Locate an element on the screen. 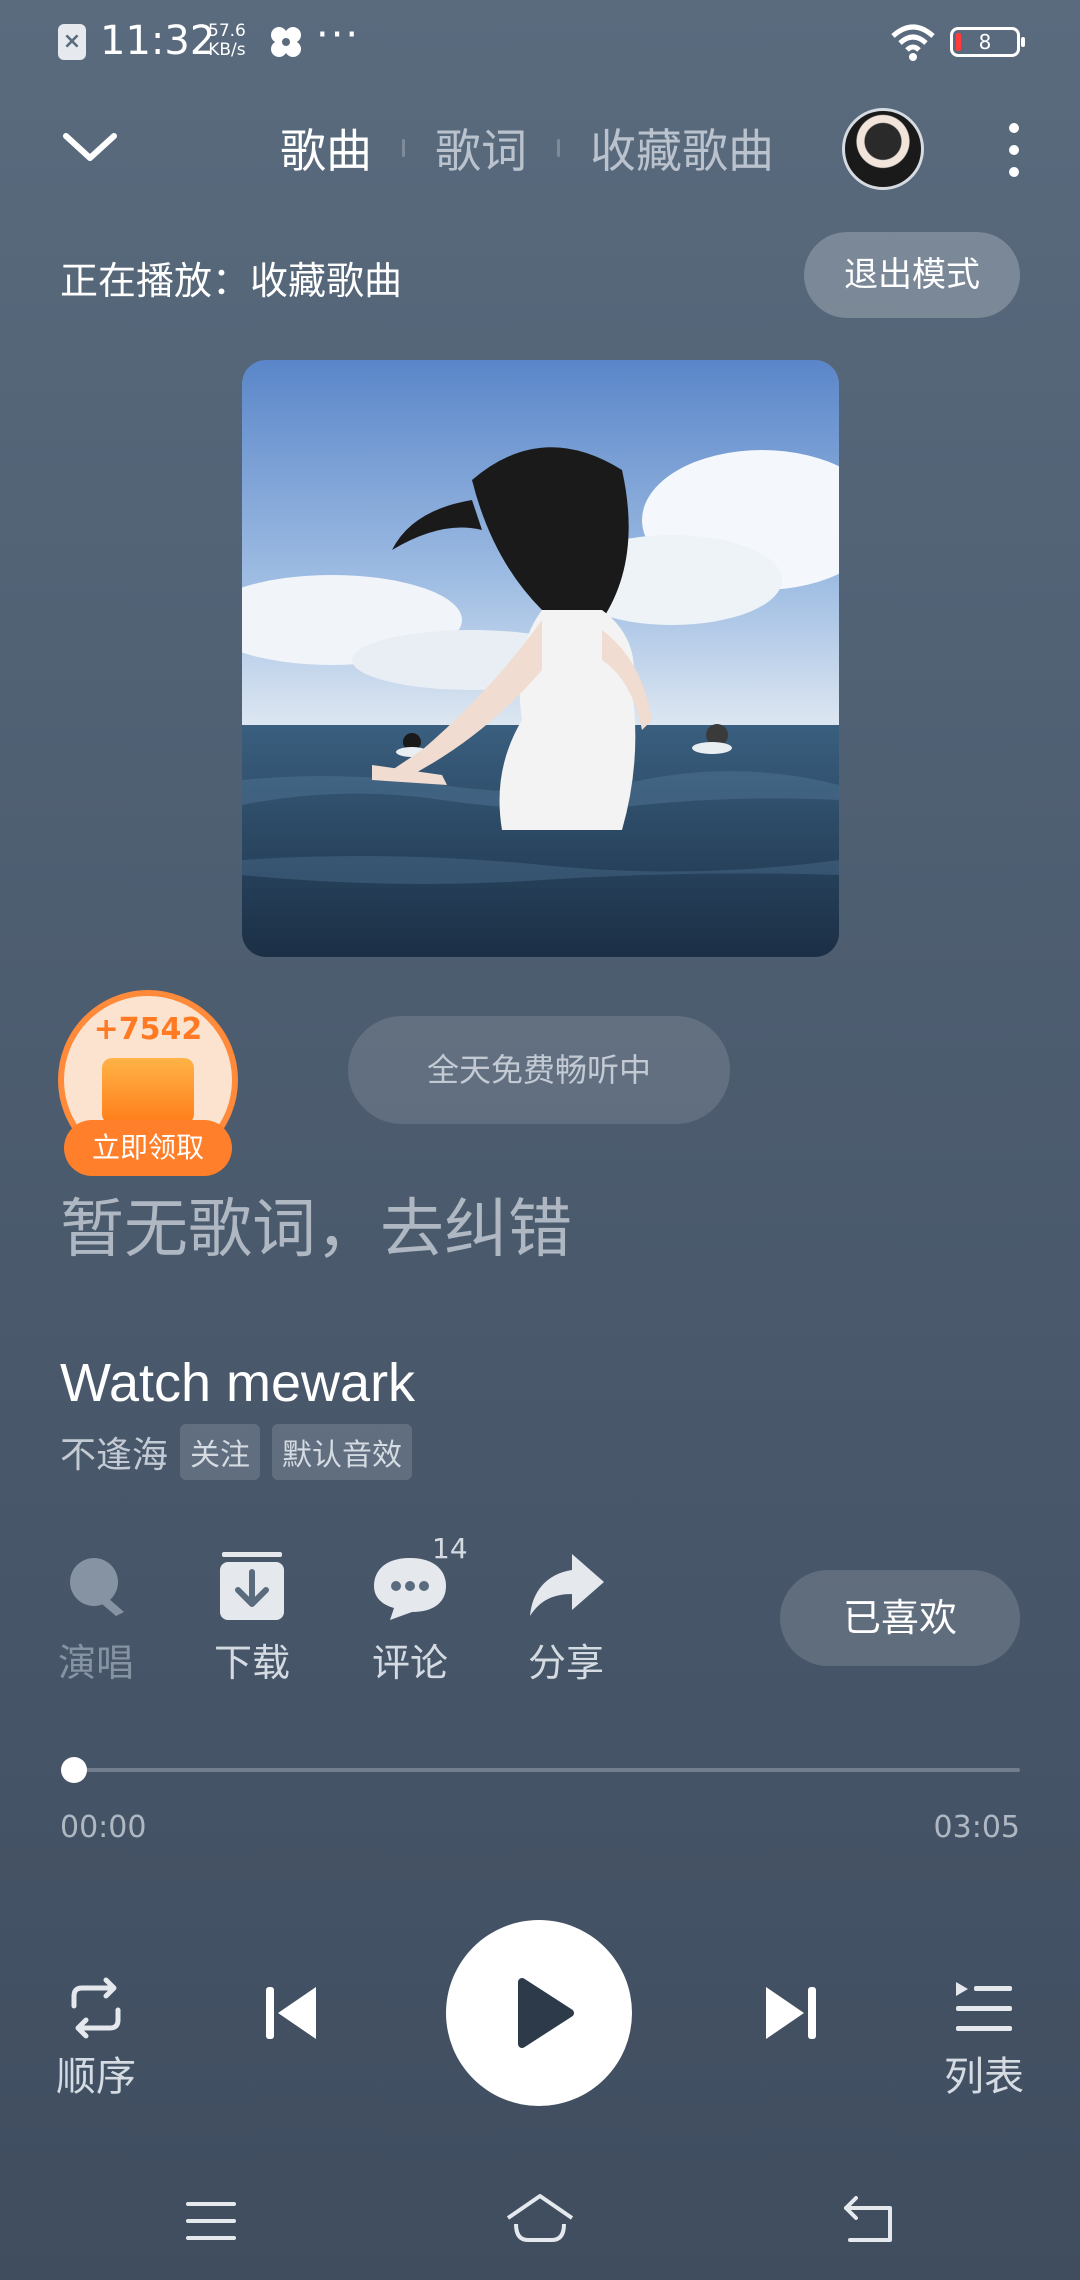 The height and width of the screenshot is (2280, 1080). status-bar: × 11:32 57.6 KB/s ··· 8 is located at coordinates (540, 45).